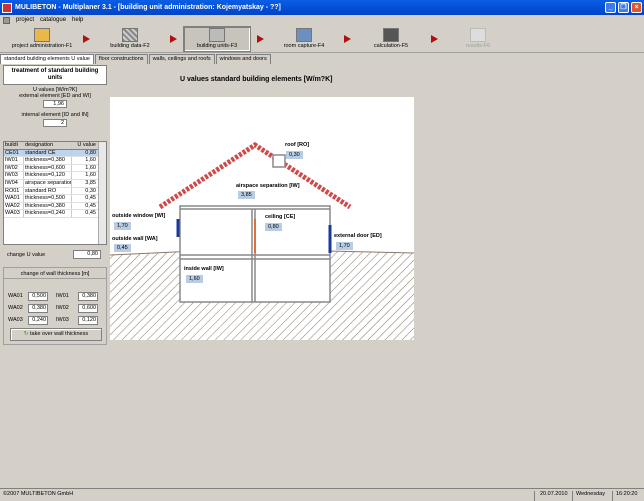 The height and width of the screenshot is (501, 644). What do you see at coordinates (14, 198) in the screenshot?
I see `table-cell: WA01` at bounding box center [14, 198].